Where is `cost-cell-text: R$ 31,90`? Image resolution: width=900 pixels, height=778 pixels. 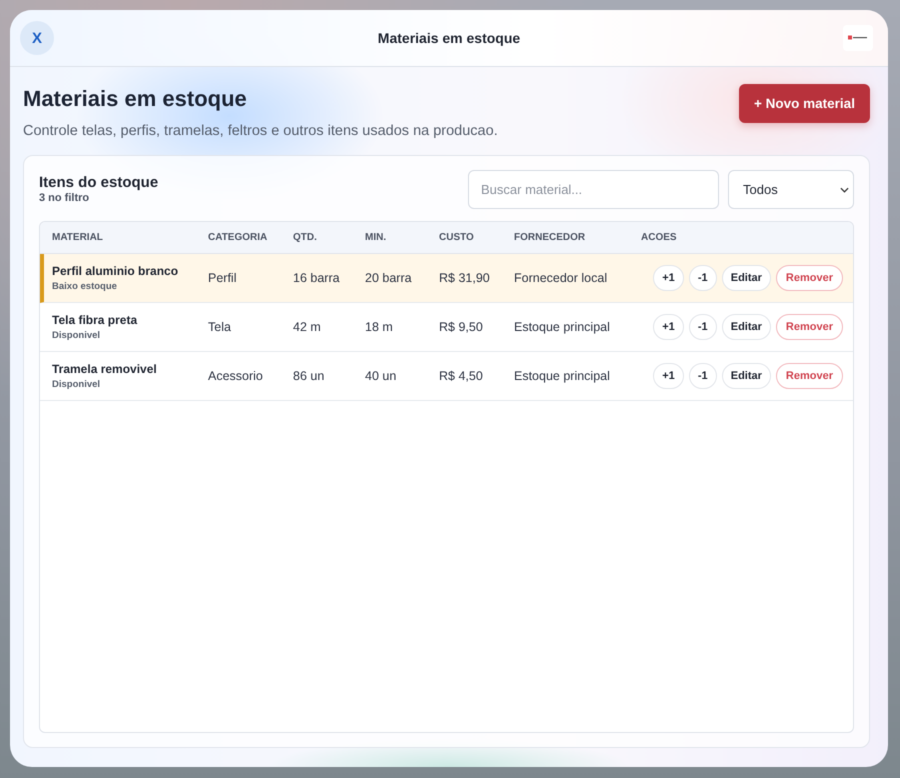 cost-cell-text: R$ 31,90 is located at coordinates (465, 278).